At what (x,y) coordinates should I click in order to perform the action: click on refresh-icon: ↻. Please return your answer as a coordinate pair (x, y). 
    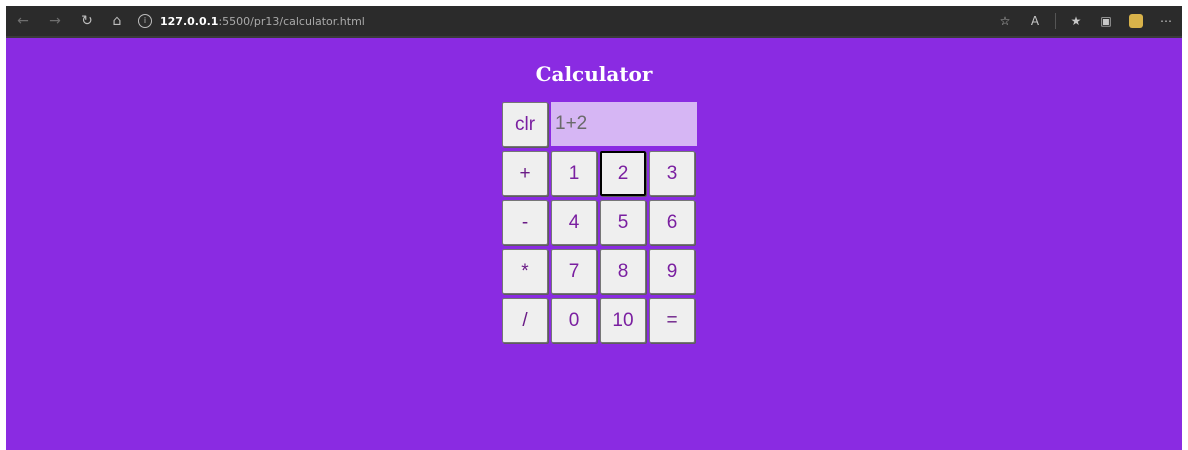
    Looking at the image, I should click on (87, 21).